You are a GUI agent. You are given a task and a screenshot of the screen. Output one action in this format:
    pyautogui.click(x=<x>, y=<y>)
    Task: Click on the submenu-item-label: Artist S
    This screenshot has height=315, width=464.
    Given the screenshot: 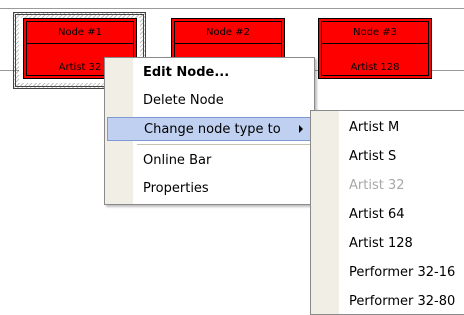 What is the action you would take?
    pyautogui.click(x=373, y=156)
    